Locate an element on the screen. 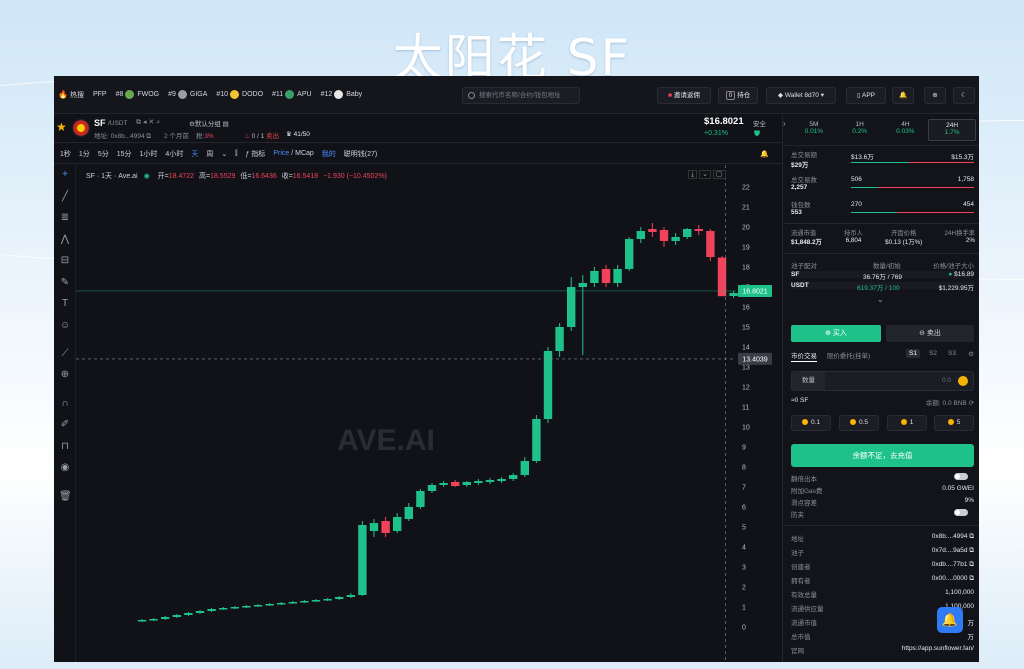  tf-5m: 5分 is located at coordinates (103, 154).